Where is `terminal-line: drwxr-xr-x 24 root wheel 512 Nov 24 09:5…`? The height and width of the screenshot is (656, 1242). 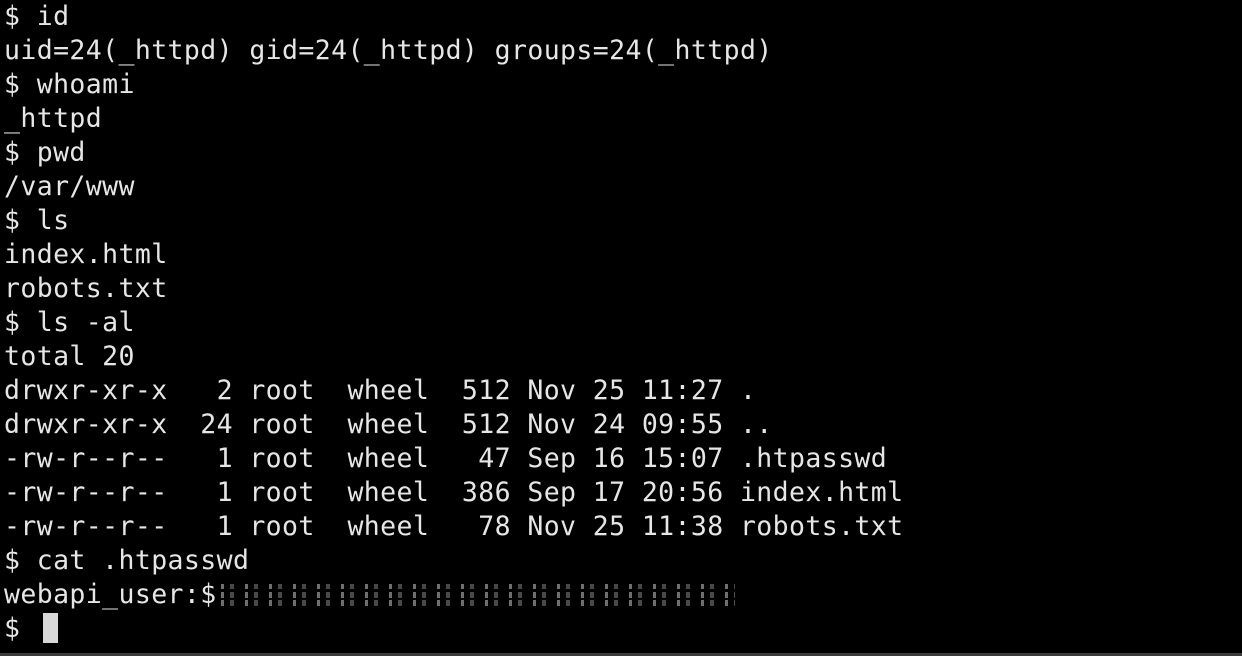 terminal-line: drwxr-xr-x 24 root wheel 512 Nov 24 09:5… is located at coordinates (388, 424).